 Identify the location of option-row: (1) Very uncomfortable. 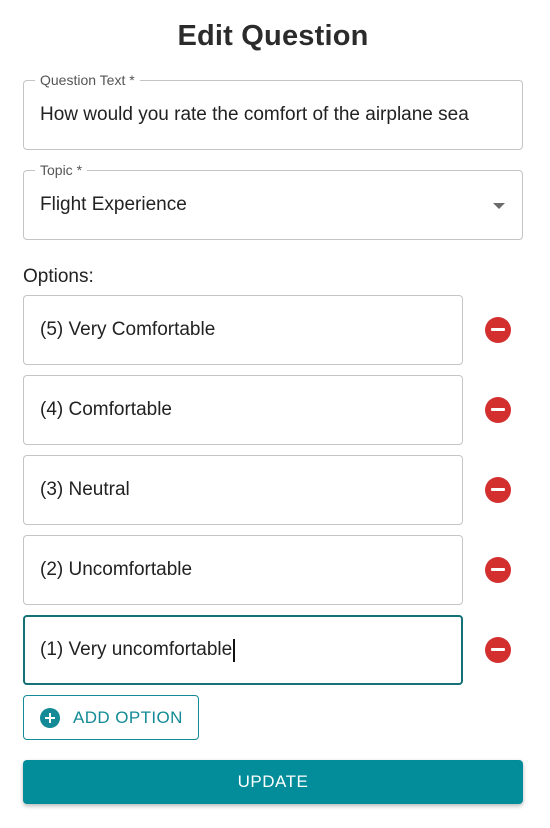
(273, 650).